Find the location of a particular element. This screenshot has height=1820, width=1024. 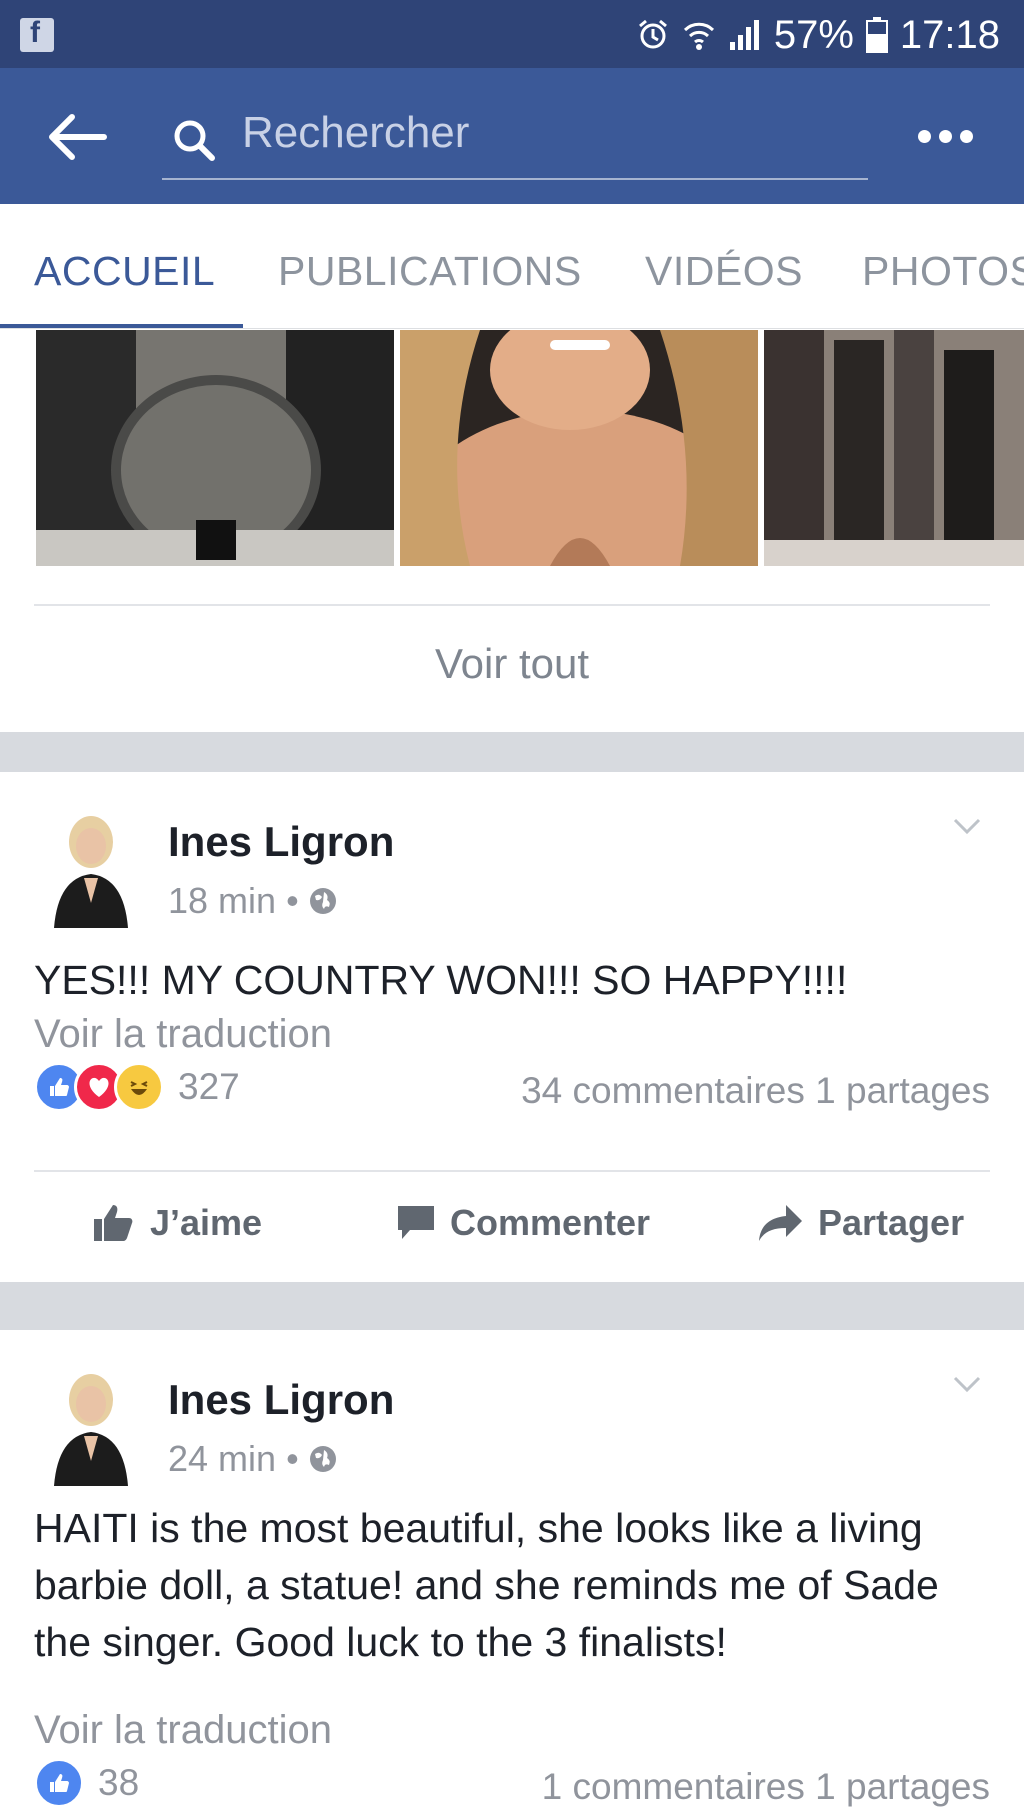

see-all-link: Voir tout is located at coordinates (512, 664).